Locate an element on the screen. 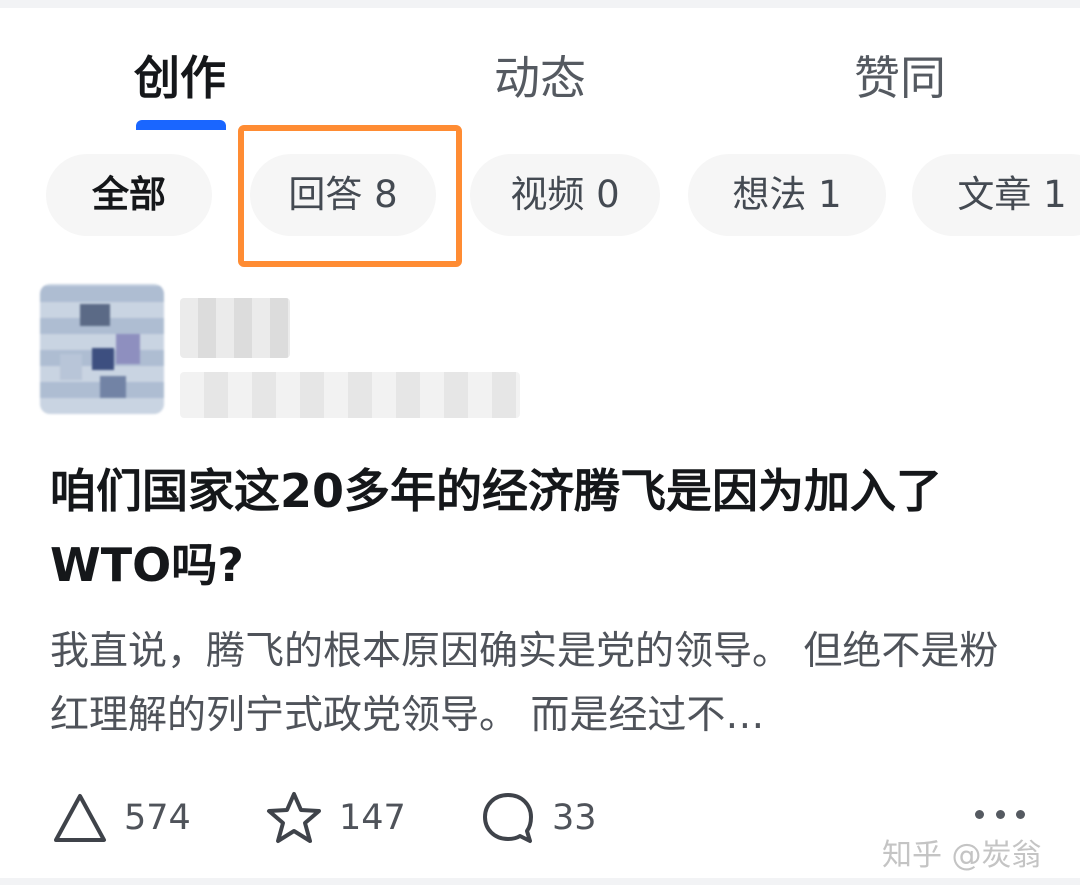 This screenshot has width=1080, height=885. star-icon is located at coordinates (294, 817).